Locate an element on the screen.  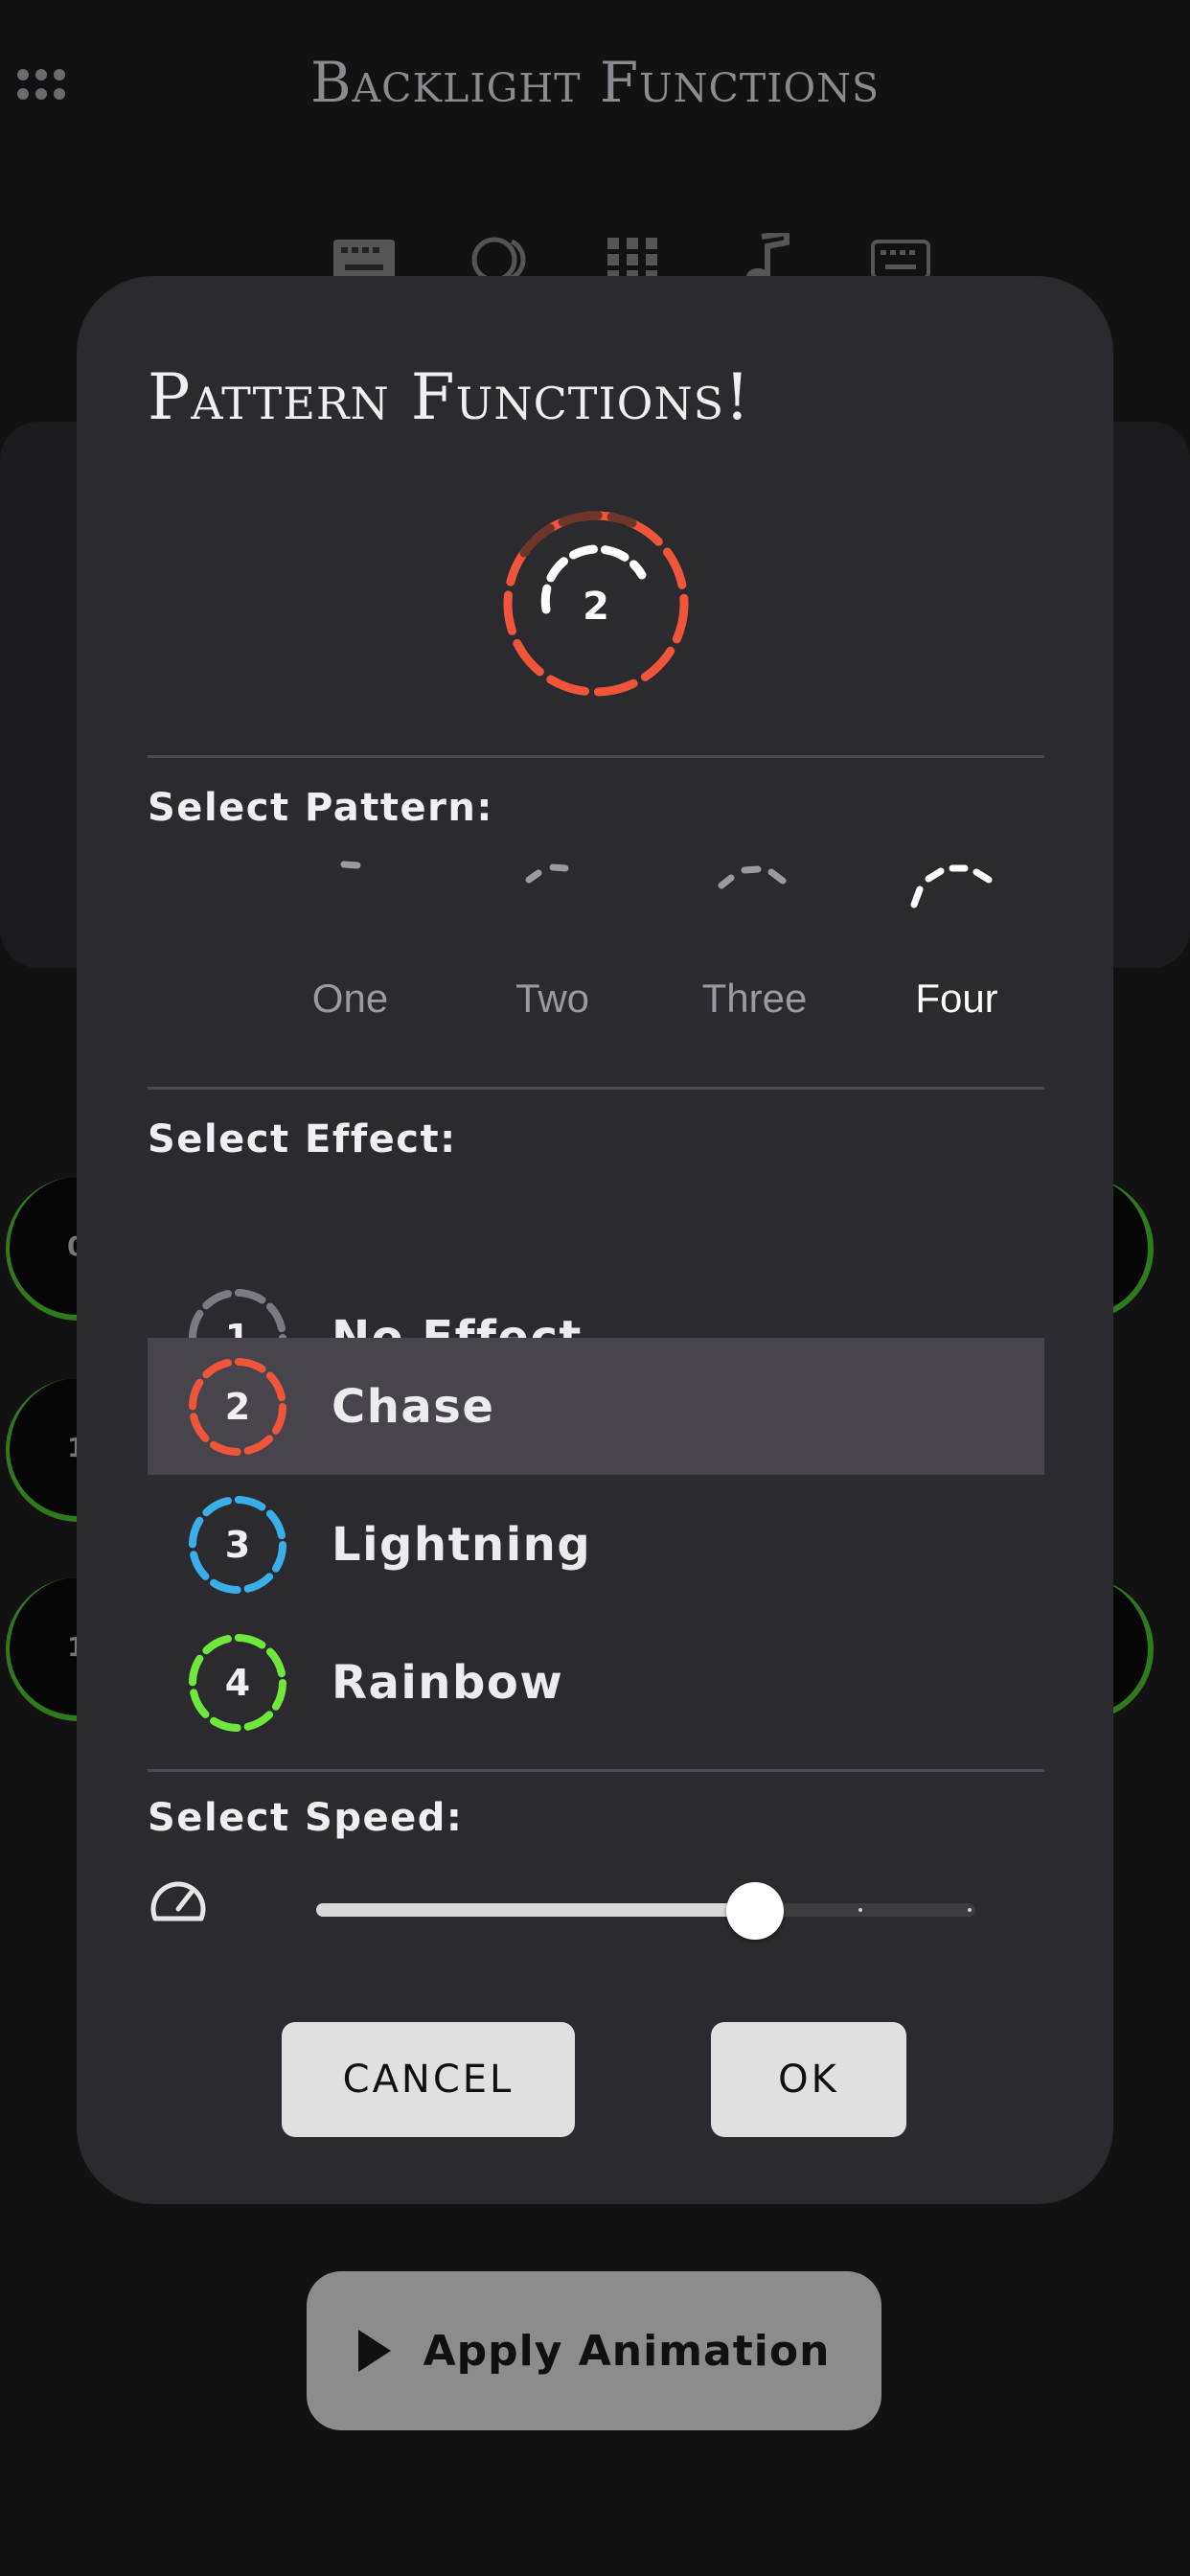
effect-option-chase: 2 Chase is located at coordinates (596, 1406).